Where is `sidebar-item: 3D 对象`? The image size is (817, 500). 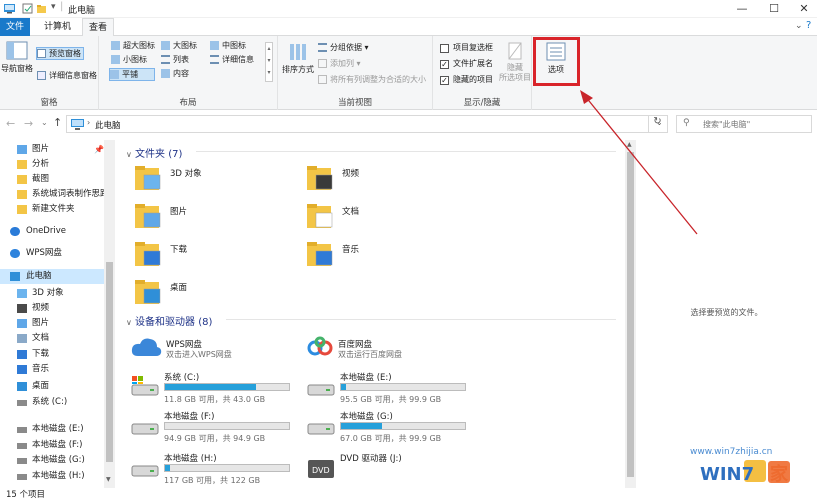 sidebar-item: 3D 对象 is located at coordinates (52, 293).